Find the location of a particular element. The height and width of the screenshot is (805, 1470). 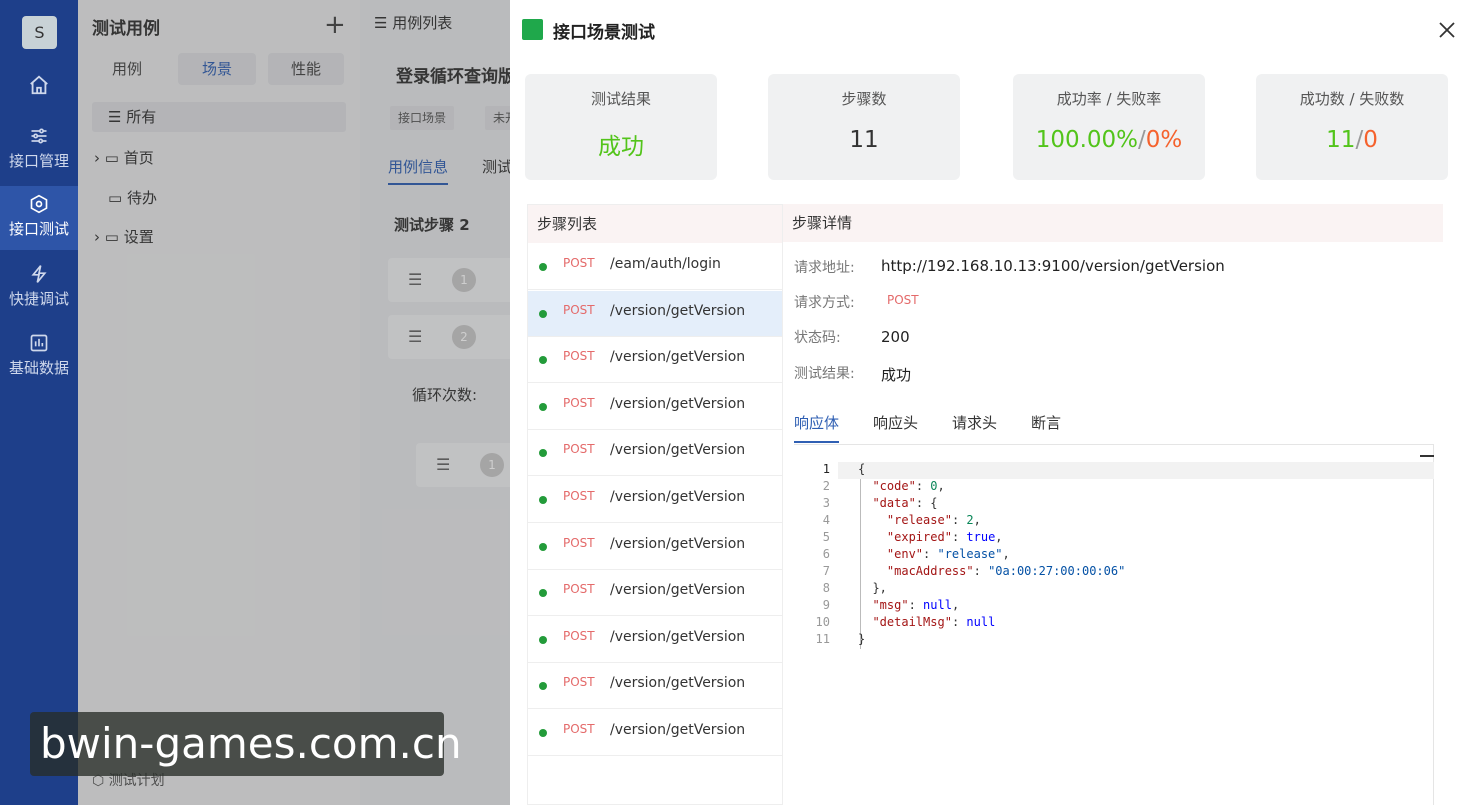

collapse-icon is located at coordinates (1427, 456).